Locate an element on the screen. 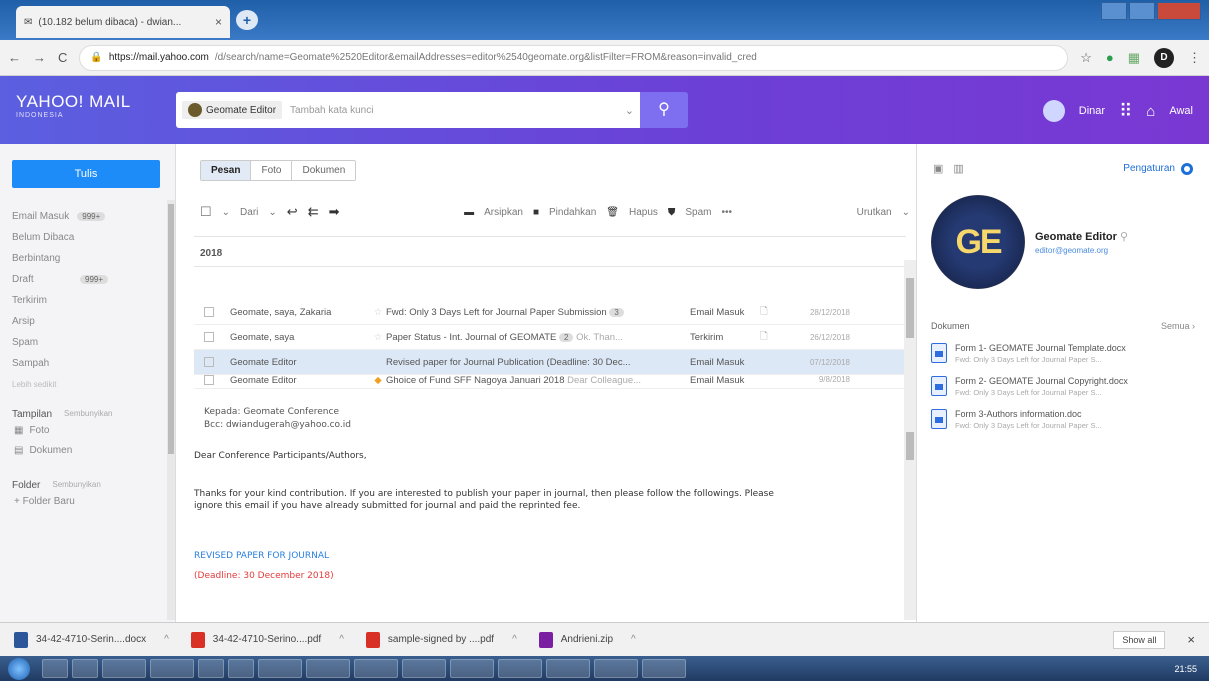  pane-scroll-thumb is located at coordinates (910, 446).